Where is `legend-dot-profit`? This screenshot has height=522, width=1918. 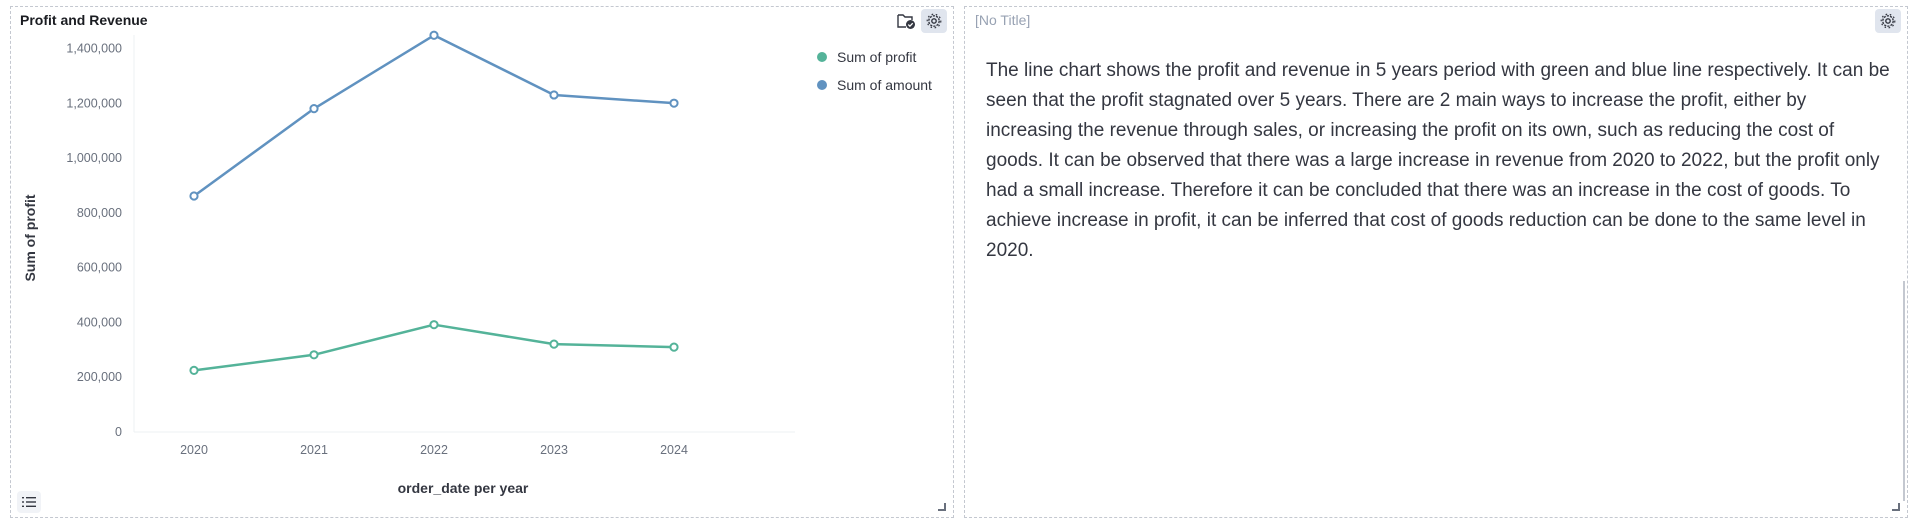
legend-dot-profit is located at coordinates (822, 57).